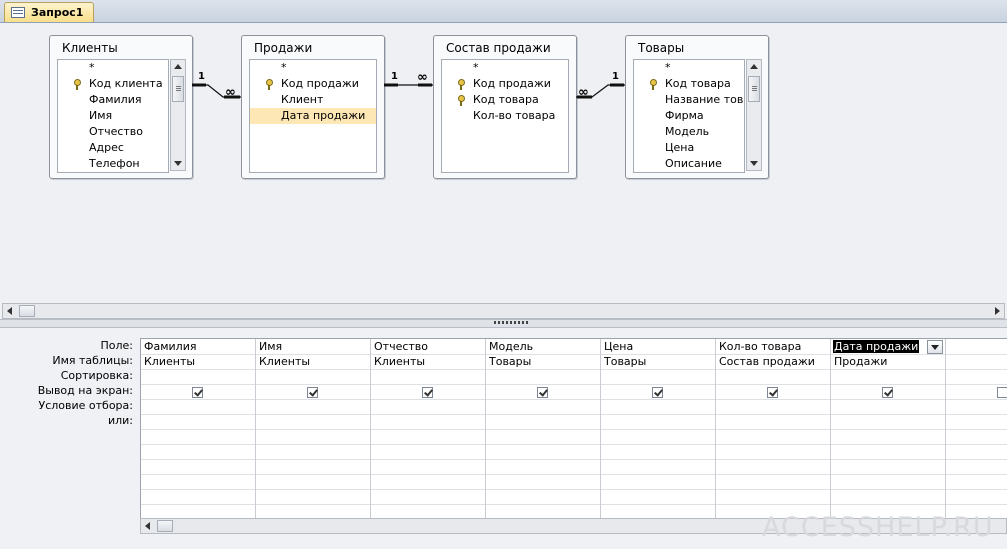 The width and height of the screenshot is (1007, 549). I want to click on grid-column: Модель Товары, so click(543, 435).